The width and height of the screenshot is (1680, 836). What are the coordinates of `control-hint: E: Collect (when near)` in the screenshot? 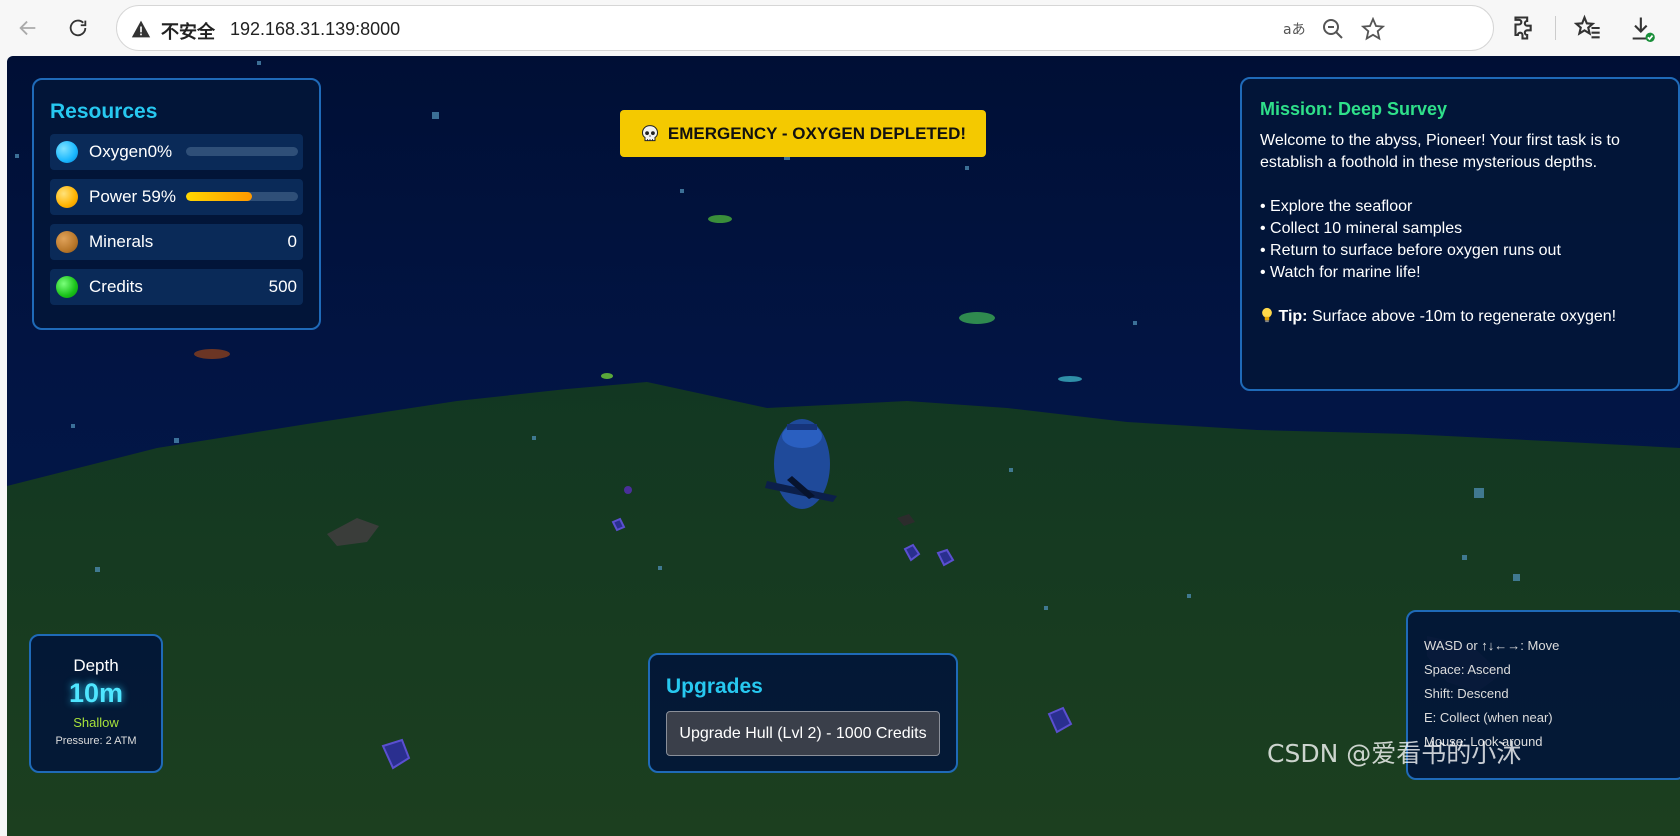 It's located at (1488, 717).